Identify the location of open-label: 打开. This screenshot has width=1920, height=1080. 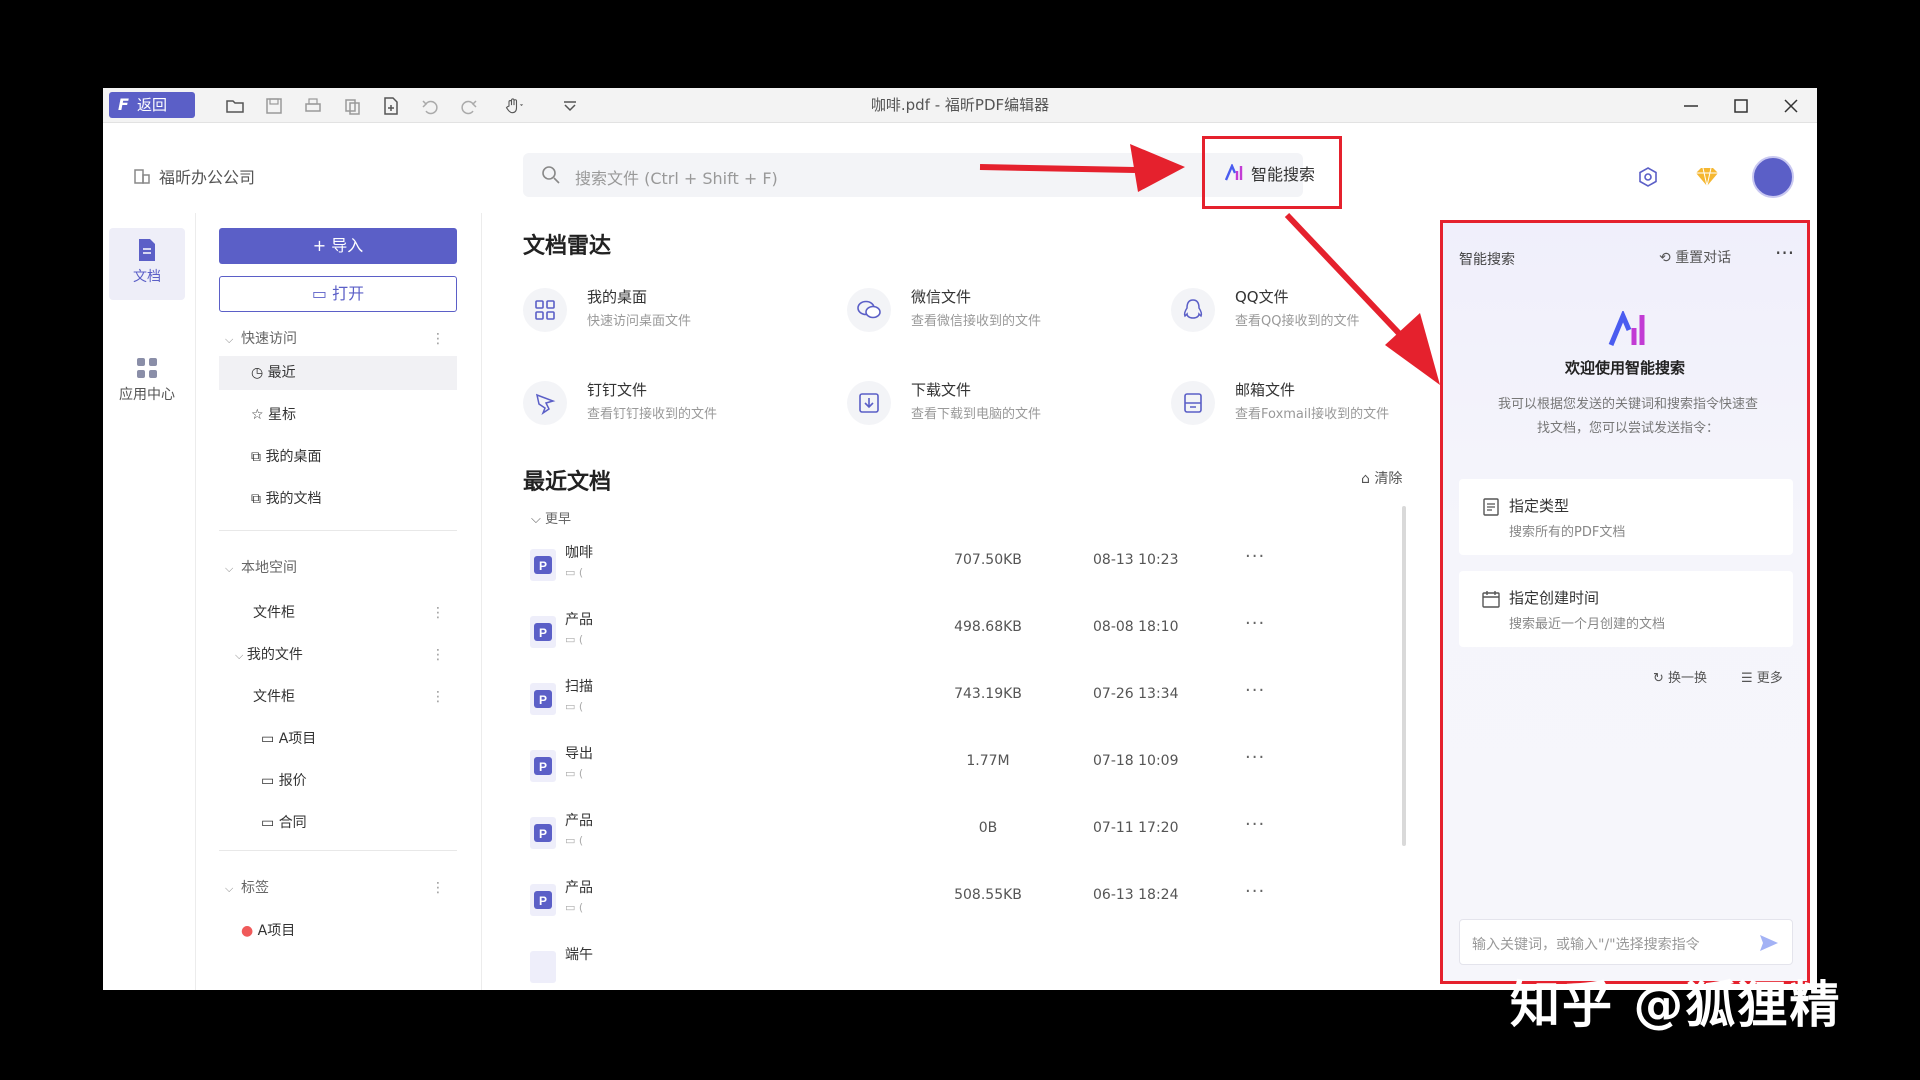
(348, 293).